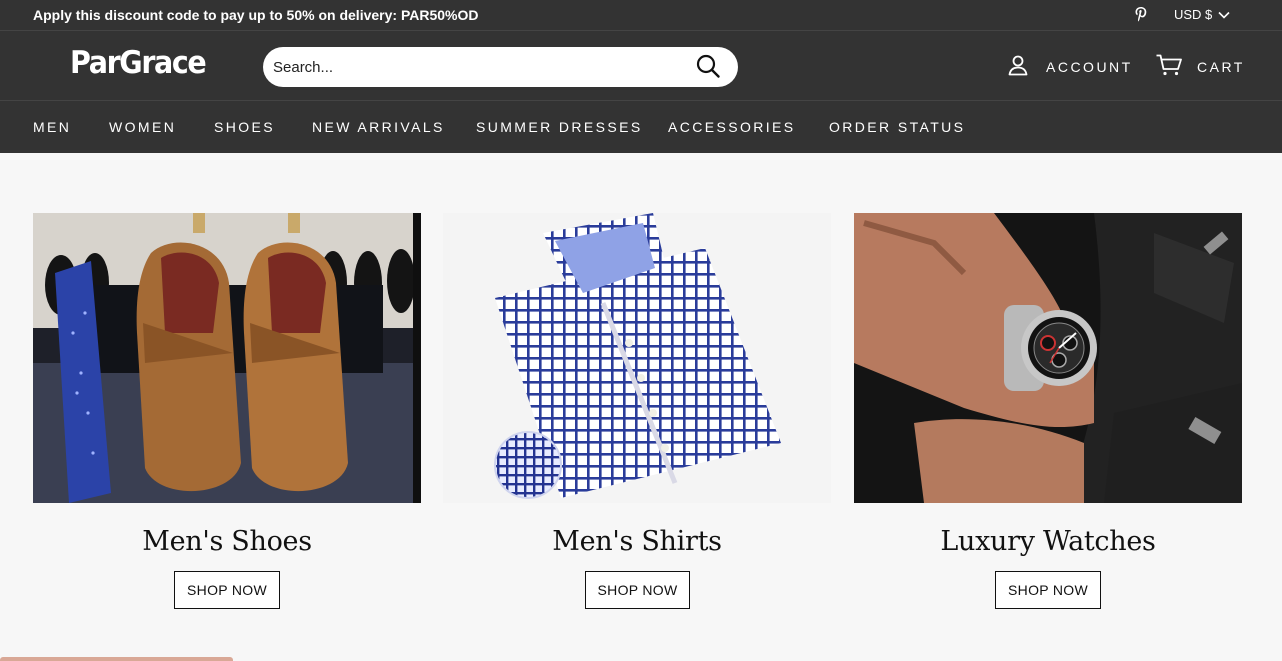  What do you see at coordinates (637, 358) in the screenshot?
I see `mens-shirts-image` at bounding box center [637, 358].